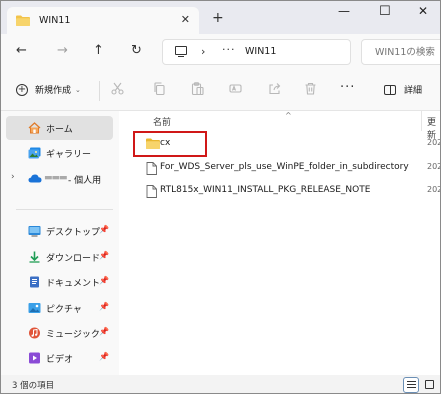 This screenshot has height=394, width=441. What do you see at coordinates (344, 11) in the screenshot?
I see `minimize-button: —` at bounding box center [344, 11].